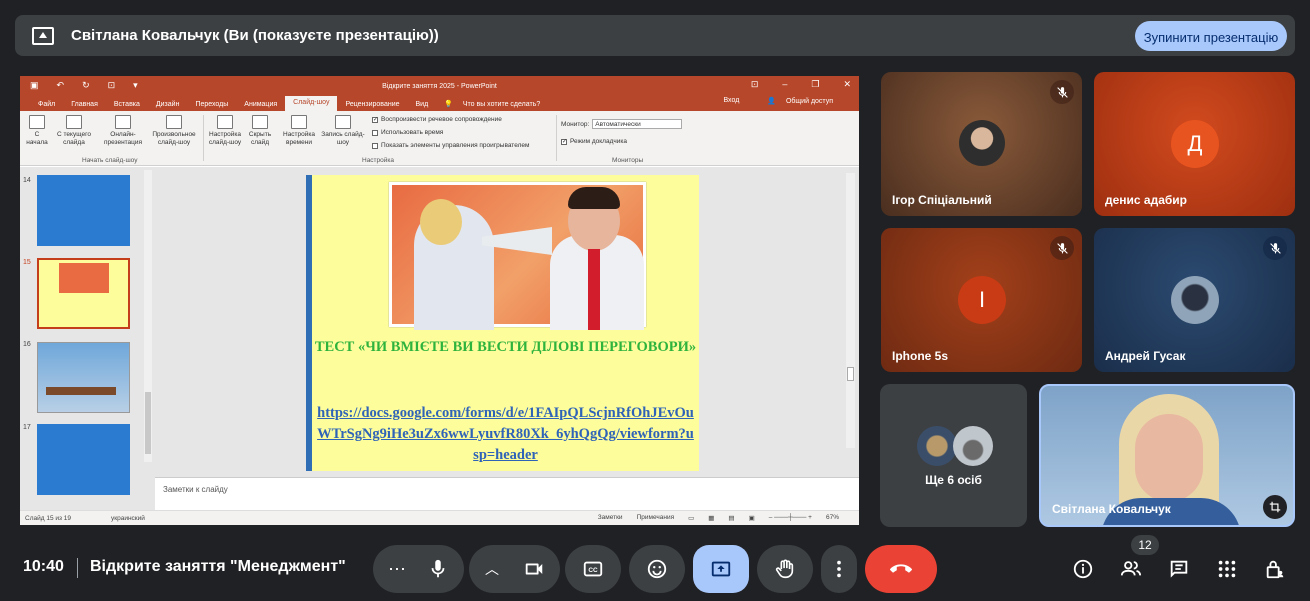  I want to click on activities-button, so click(1227, 569).